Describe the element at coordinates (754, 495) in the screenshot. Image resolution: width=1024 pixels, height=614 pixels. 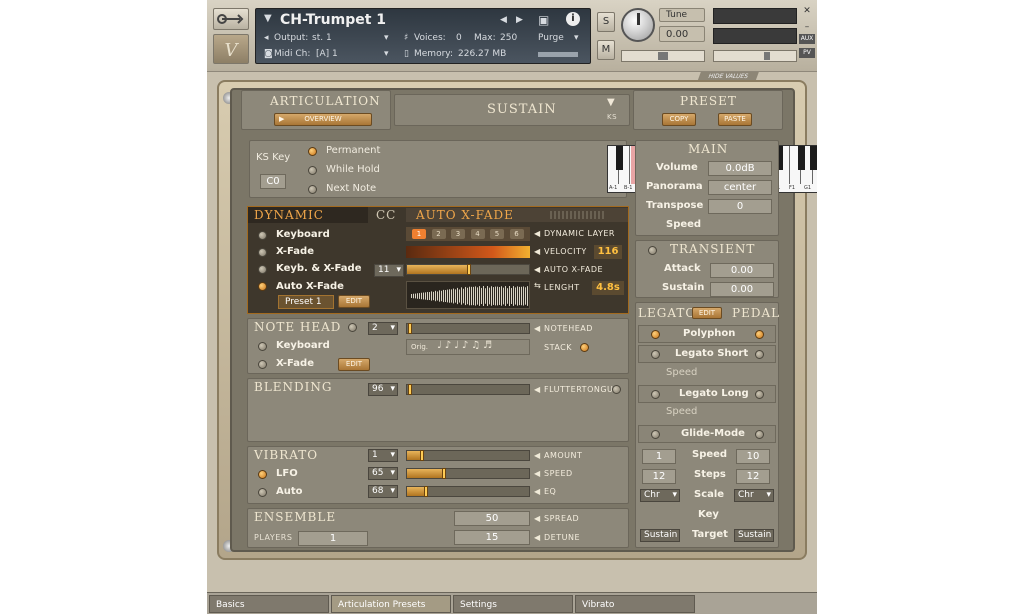
I see `scale-right-dropdown: Chr ▾` at that location.